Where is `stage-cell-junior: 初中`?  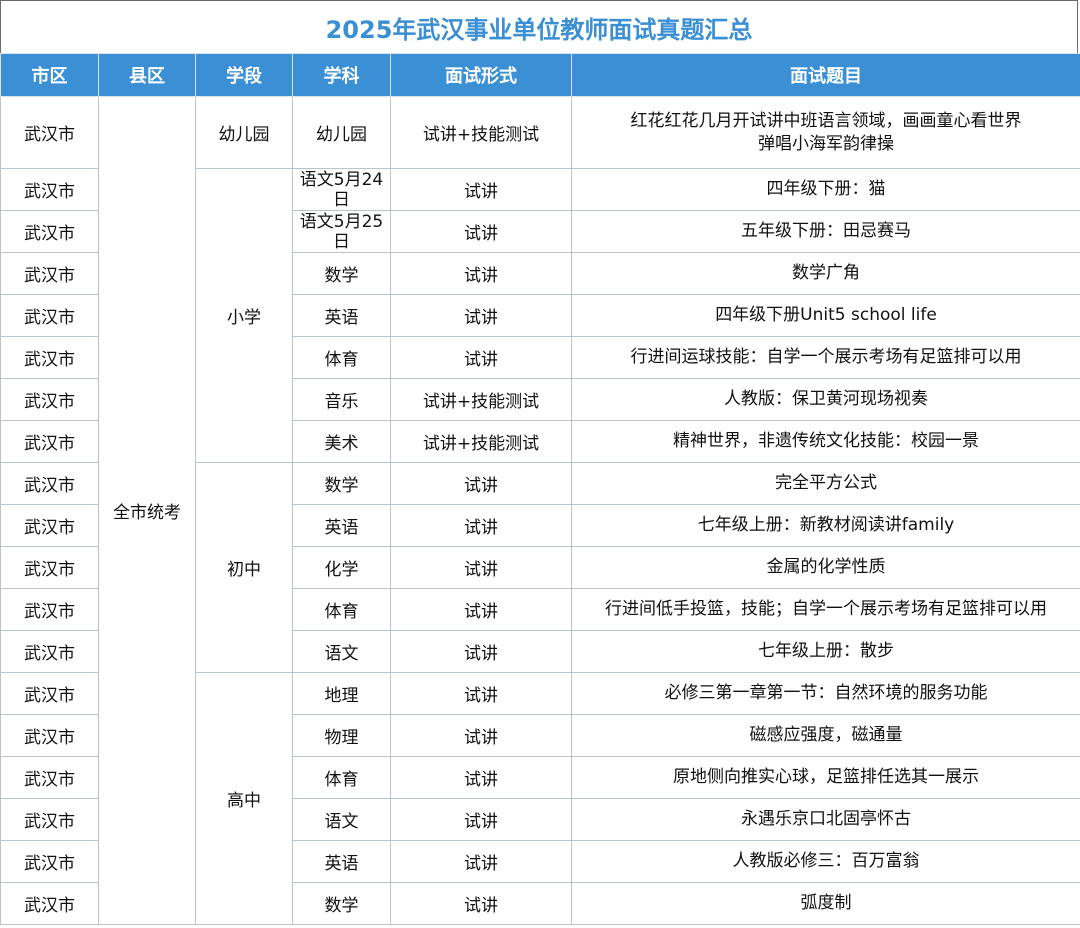 stage-cell-junior: 初中 is located at coordinates (244, 567).